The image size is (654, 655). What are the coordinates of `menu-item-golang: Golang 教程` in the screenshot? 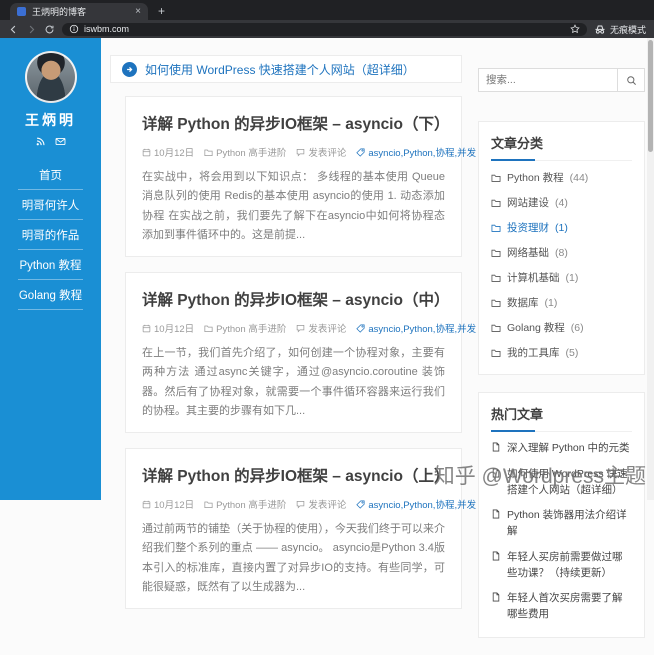 It's located at (50, 295).